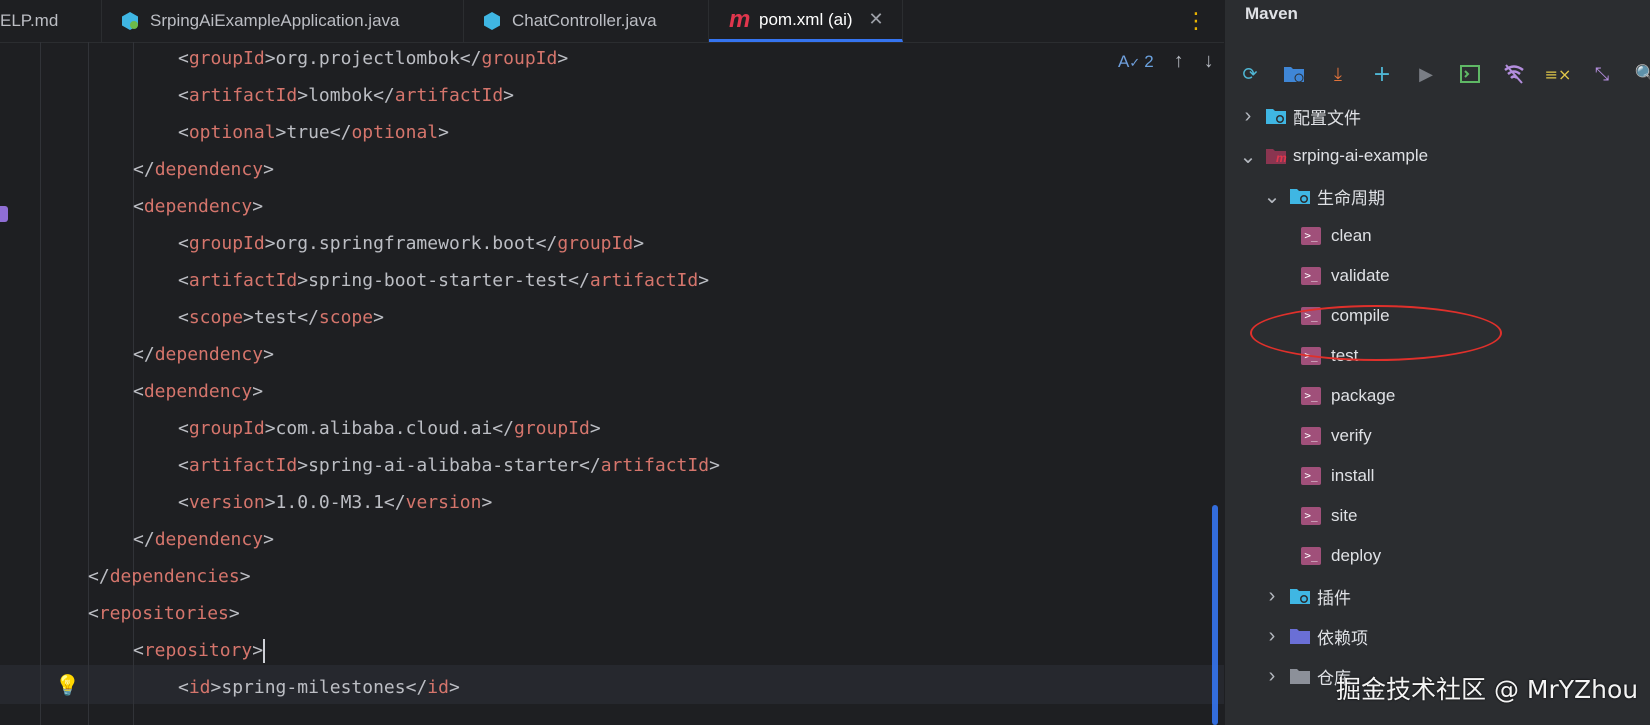 The width and height of the screenshot is (1650, 725). What do you see at coordinates (1426, 74) in the screenshot?
I see `run-icon: ▶` at bounding box center [1426, 74].